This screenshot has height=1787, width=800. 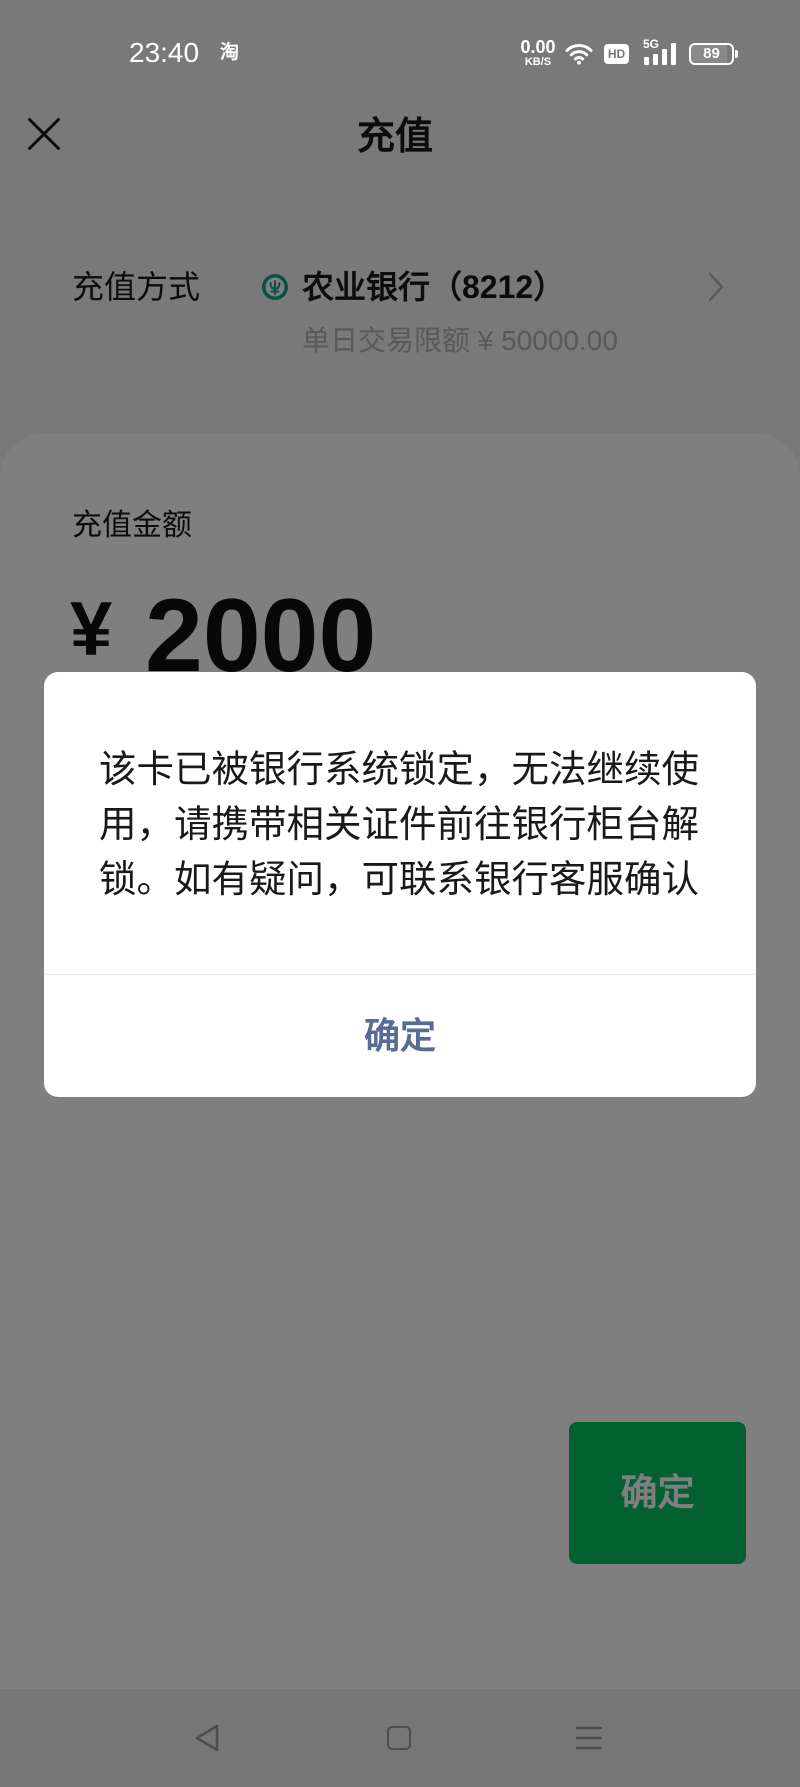 What do you see at coordinates (230, 52) in the screenshot?
I see `taobao-notification-icon: 淘` at bounding box center [230, 52].